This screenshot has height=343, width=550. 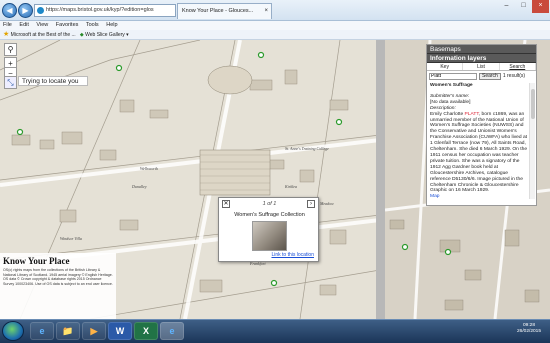 What do you see at coordinates (120, 331) in the screenshot?
I see `taskbar-word-icon: W` at bounding box center [120, 331].